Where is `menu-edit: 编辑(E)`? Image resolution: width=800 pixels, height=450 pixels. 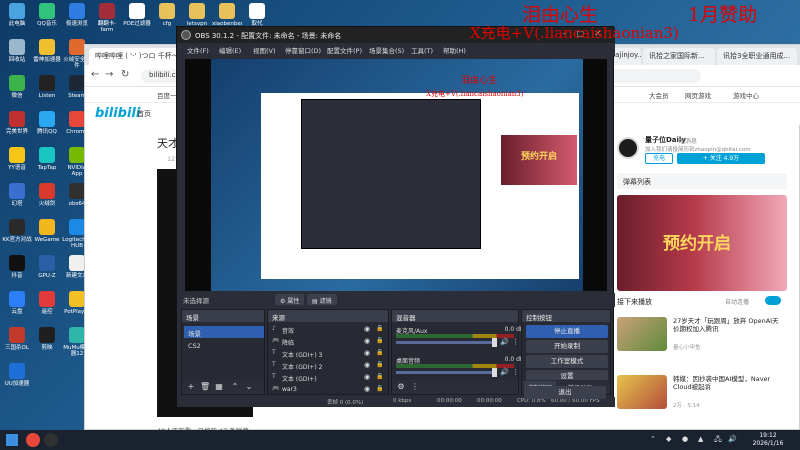 menu-edit: 编辑(E) is located at coordinates (230, 50).